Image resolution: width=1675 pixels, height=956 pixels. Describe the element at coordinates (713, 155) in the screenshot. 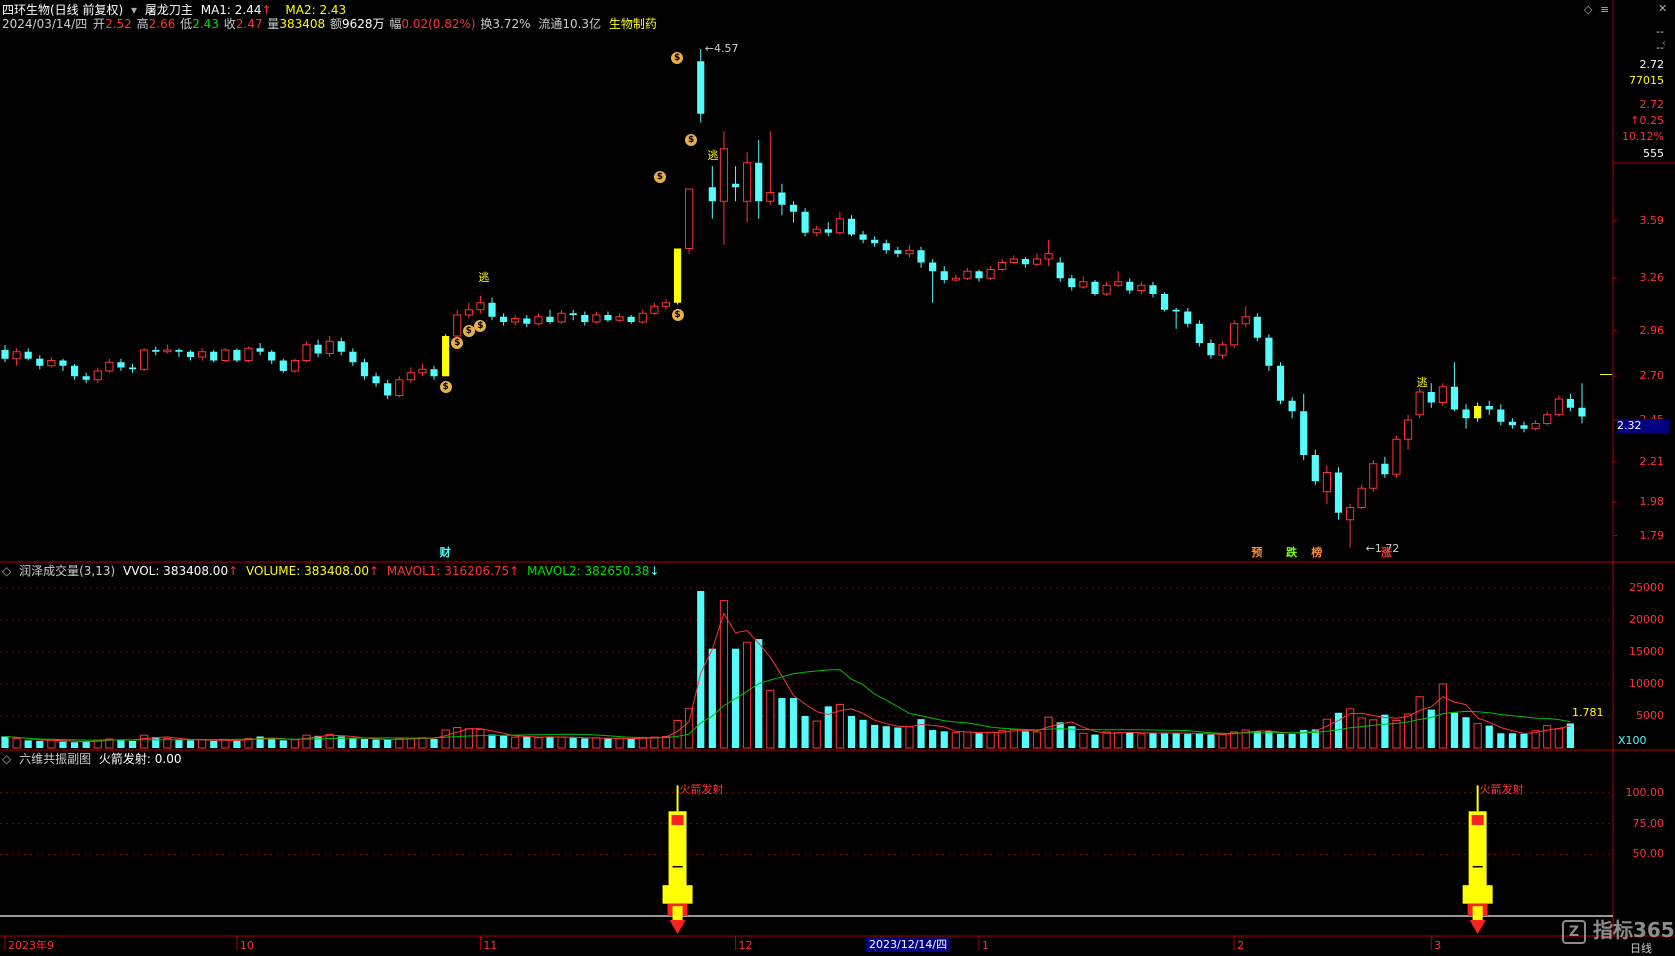

I see `escape-signal: 逃` at that location.